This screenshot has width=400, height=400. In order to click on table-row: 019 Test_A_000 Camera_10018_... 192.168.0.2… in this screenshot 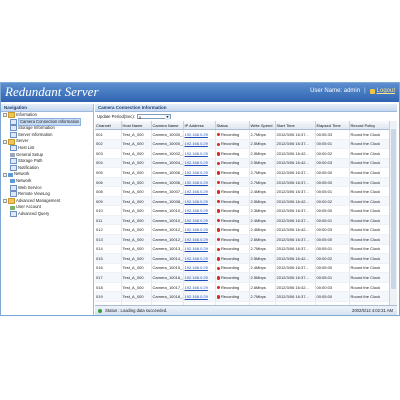, I will do `click(242, 296)`.